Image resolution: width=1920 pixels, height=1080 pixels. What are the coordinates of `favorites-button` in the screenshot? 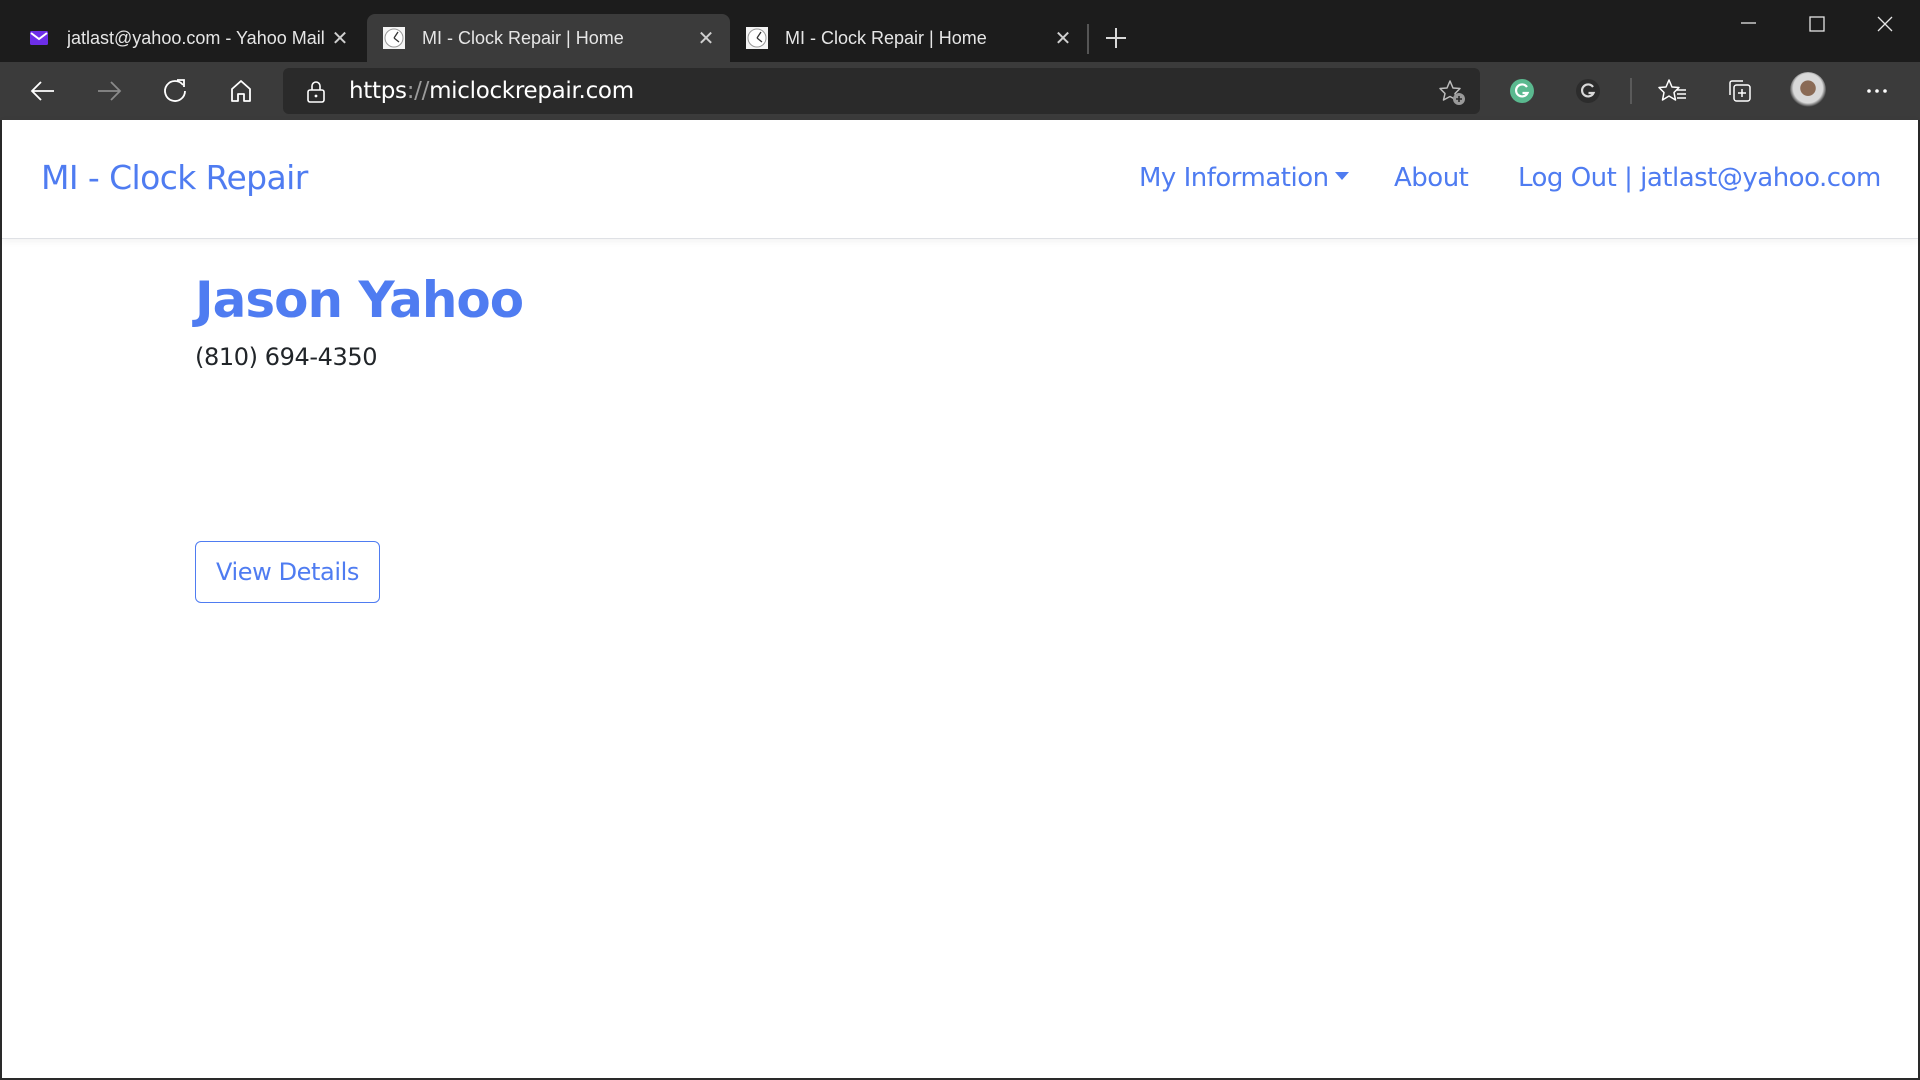 It's located at (1673, 91).